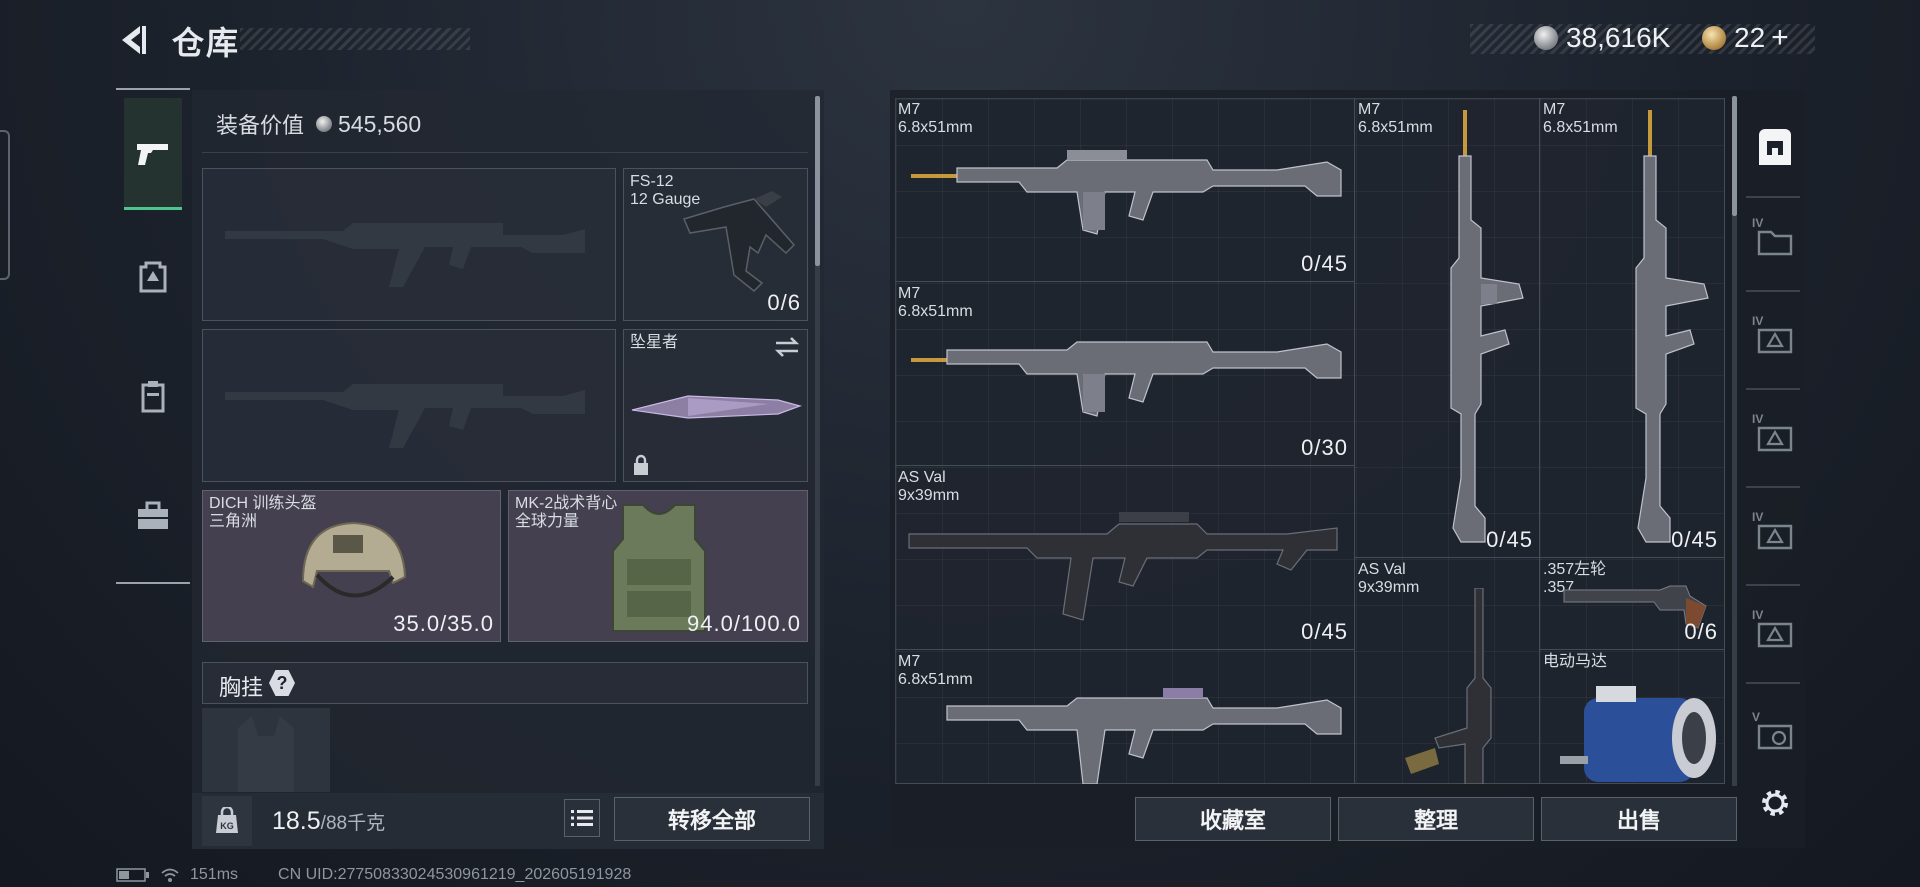  What do you see at coordinates (405, 416) in the screenshot?
I see `rifle-silhouette-icon` at bounding box center [405, 416].